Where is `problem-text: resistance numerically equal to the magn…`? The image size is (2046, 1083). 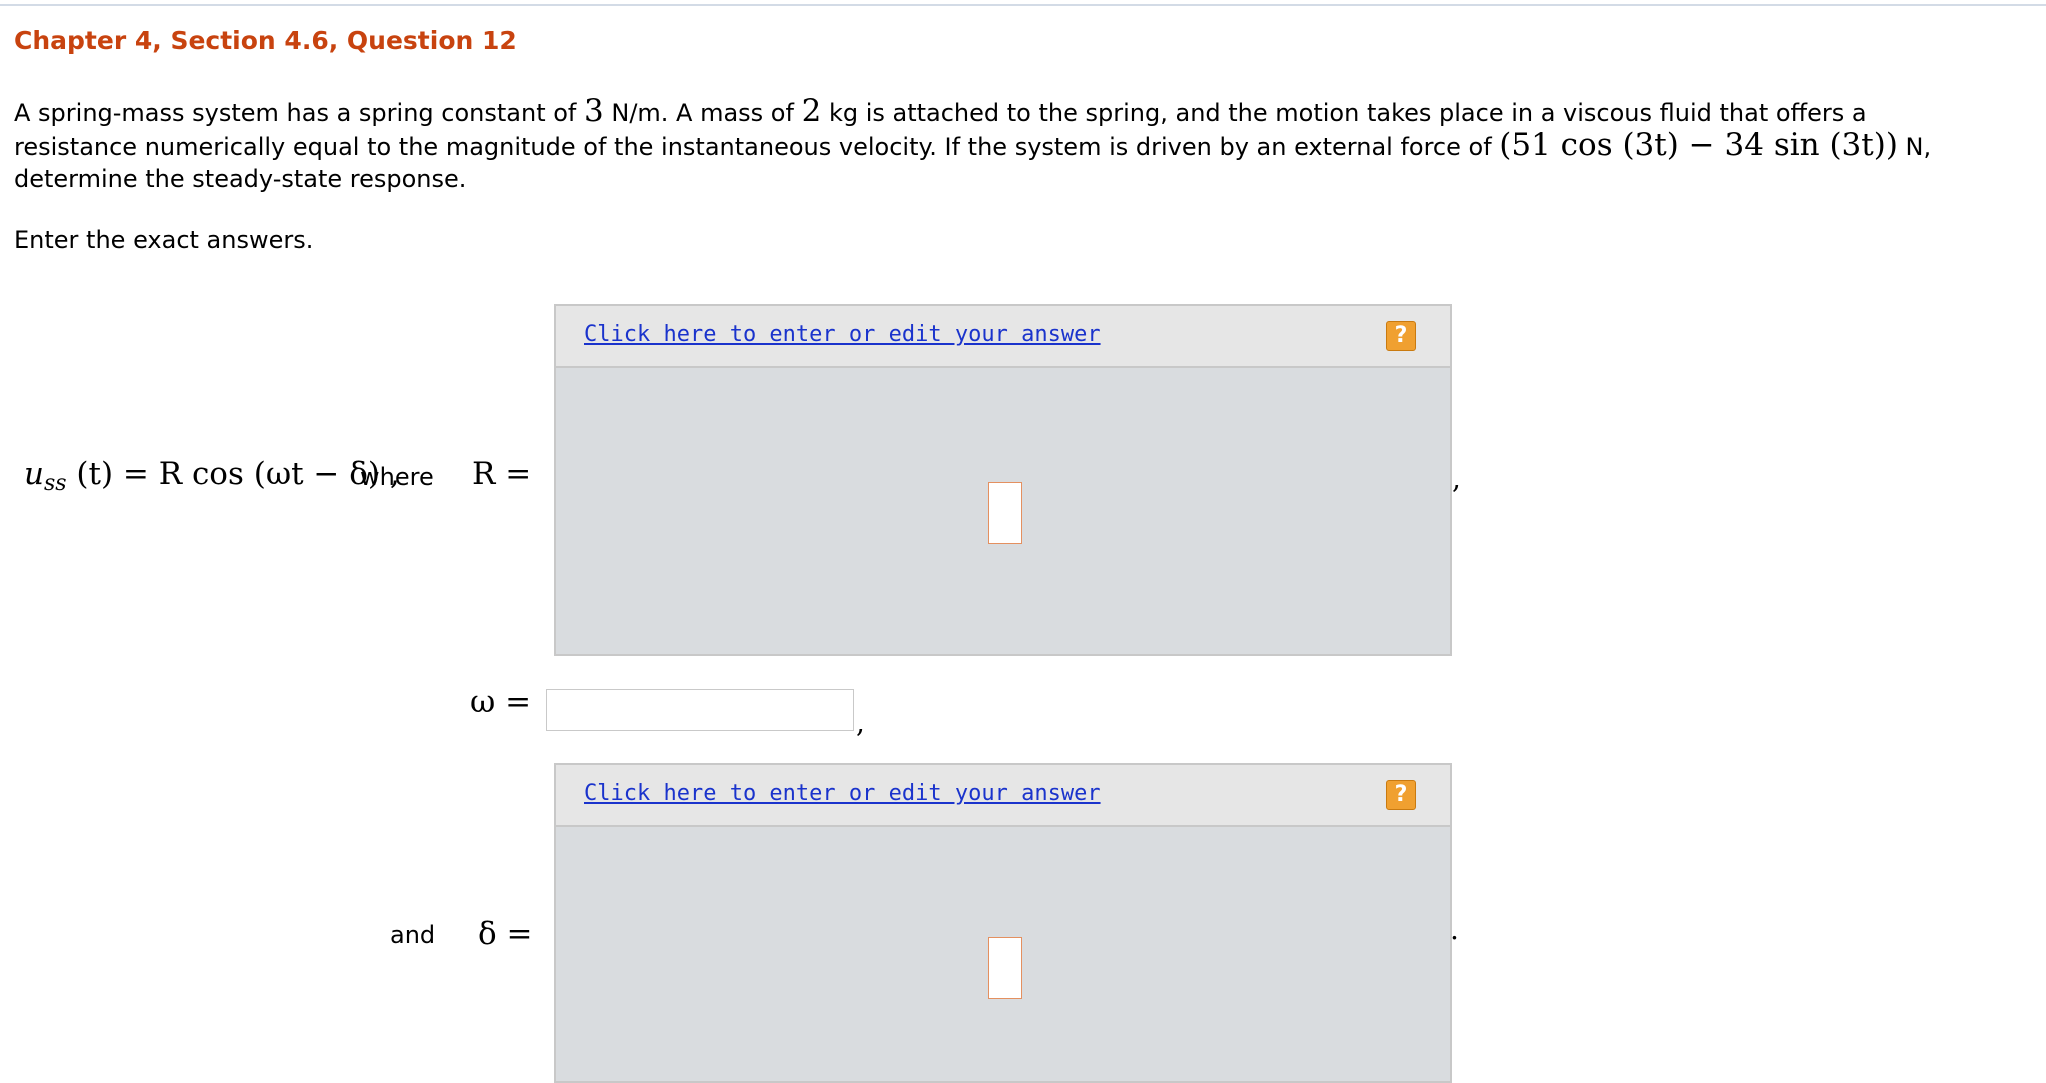 problem-text: resistance numerically equal to the magn… is located at coordinates (757, 147).